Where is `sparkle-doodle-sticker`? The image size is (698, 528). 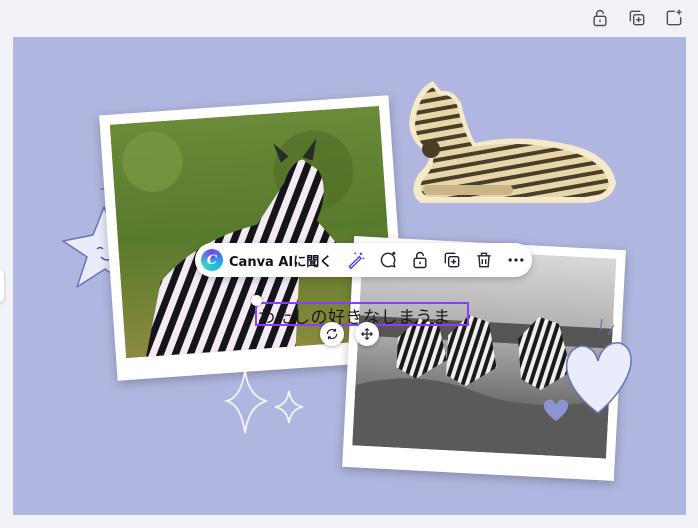 sparkle-doodle-sticker is located at coordinates (268, 402).